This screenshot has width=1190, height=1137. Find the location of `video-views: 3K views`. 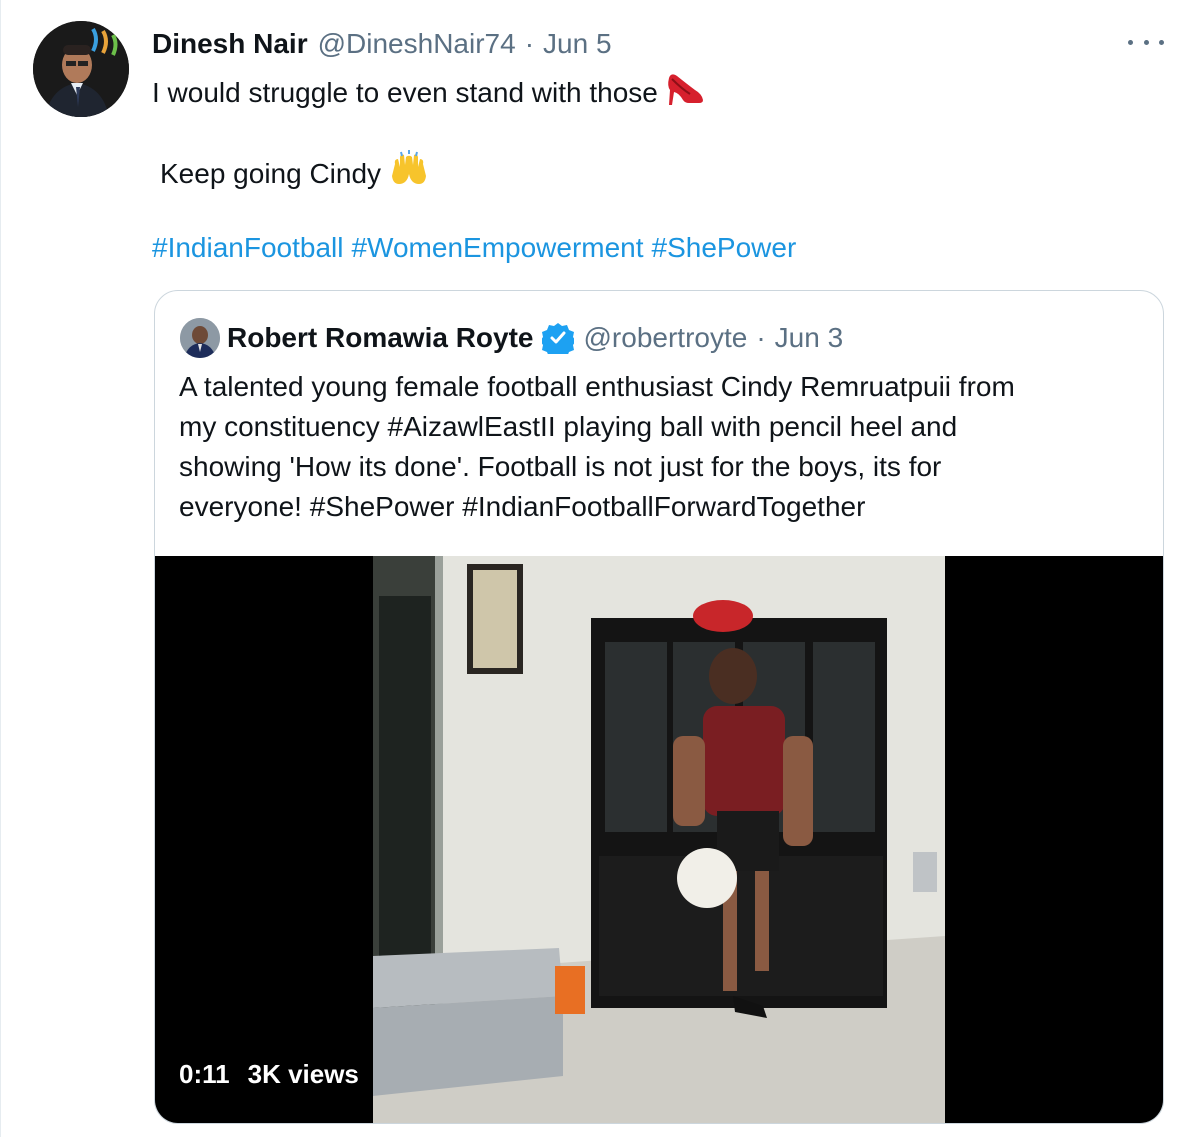

video-views: 3K views is located at coordinates (303, 1074).